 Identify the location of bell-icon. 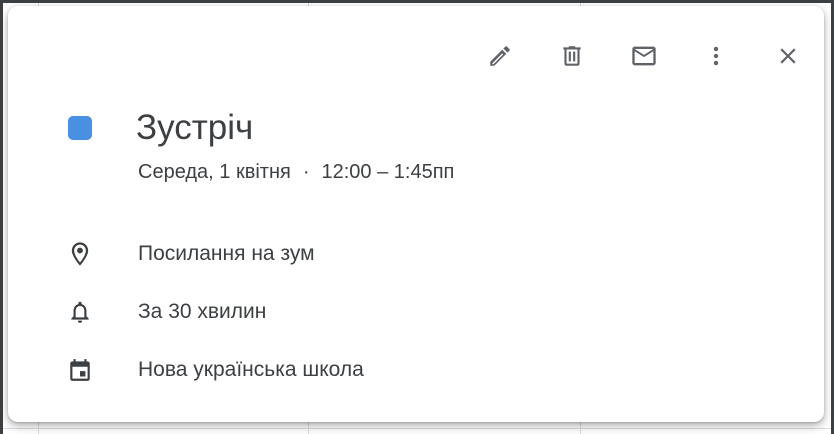
(80, 312).